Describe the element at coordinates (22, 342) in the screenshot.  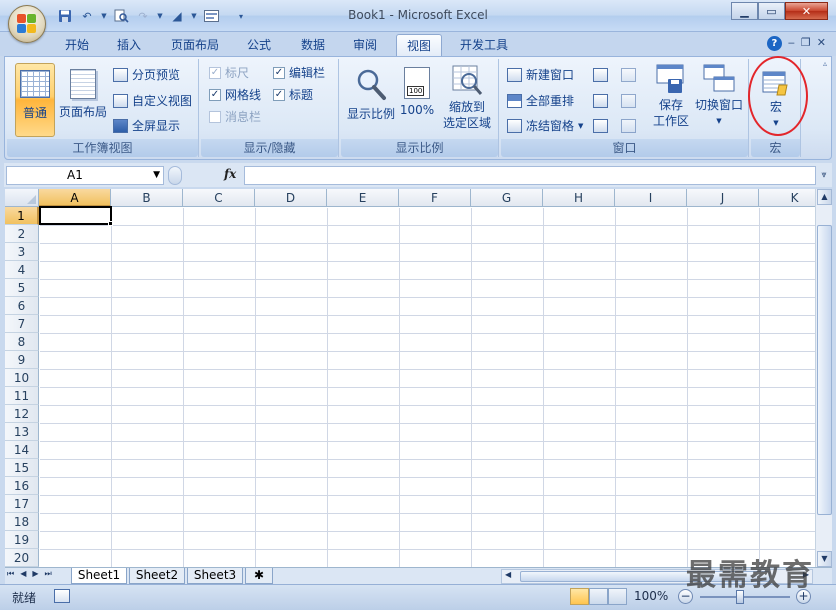
I see `row-header: 8` at that location.